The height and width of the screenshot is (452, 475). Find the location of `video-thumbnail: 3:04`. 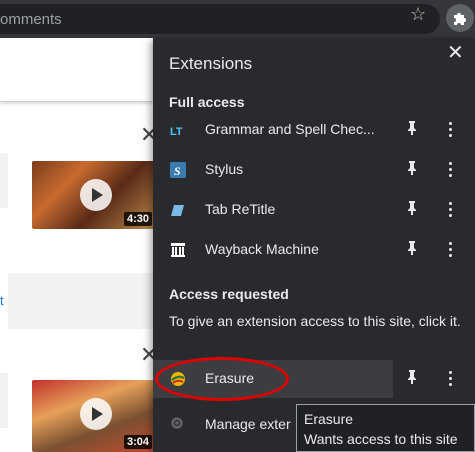

video-thumbnail: 3:04 is located at coordinates (93, 416).